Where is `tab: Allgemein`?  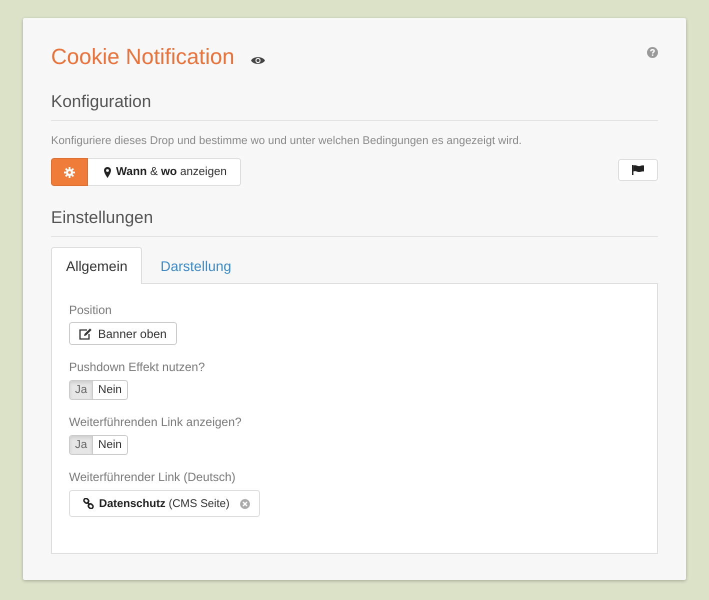 tab: Allgemein is located at coordinates (96, 265).